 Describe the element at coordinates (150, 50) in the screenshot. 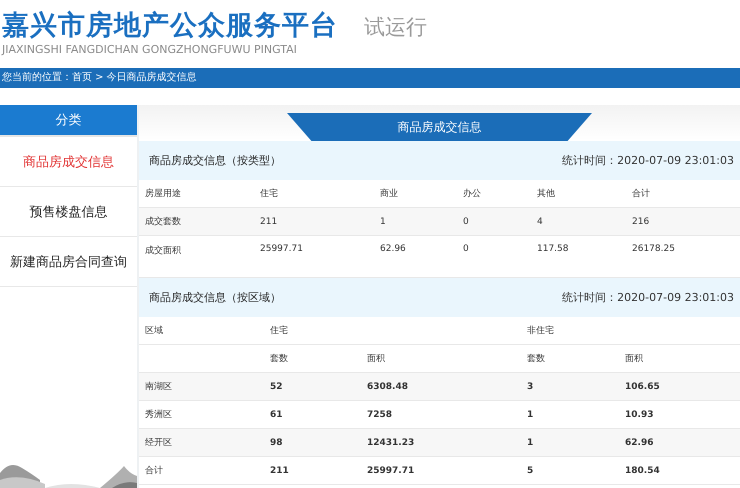

I see `site-subtitle: JIAXINGSHI FANGDICHAN GONGZHONGFUWU PINGTAI` at that location.